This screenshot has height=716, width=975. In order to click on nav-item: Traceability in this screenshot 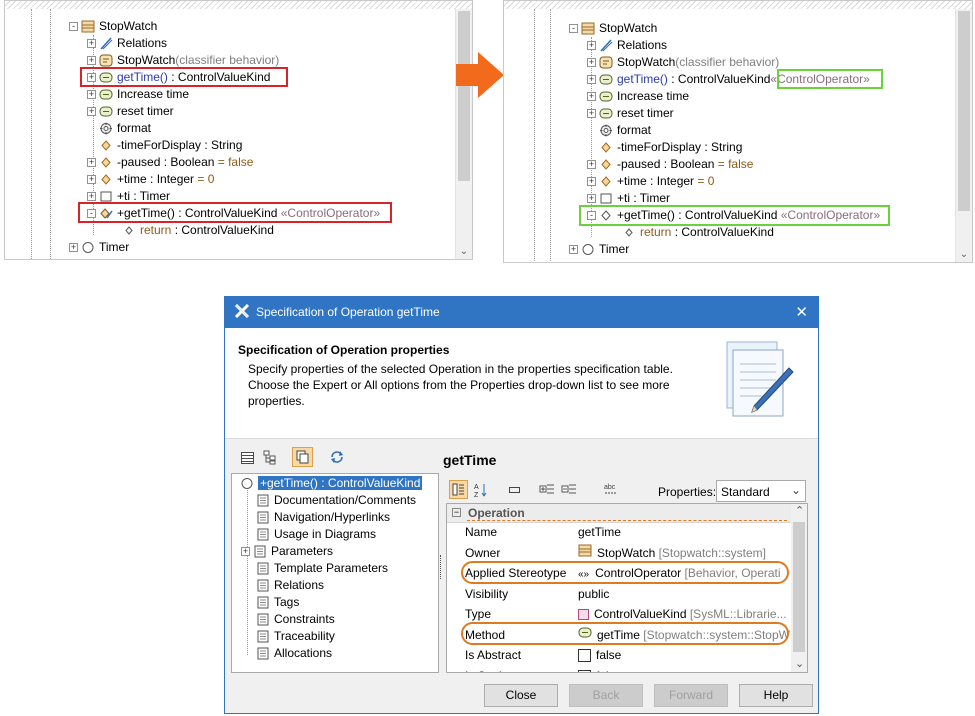, I will do `click(295, 636)`.